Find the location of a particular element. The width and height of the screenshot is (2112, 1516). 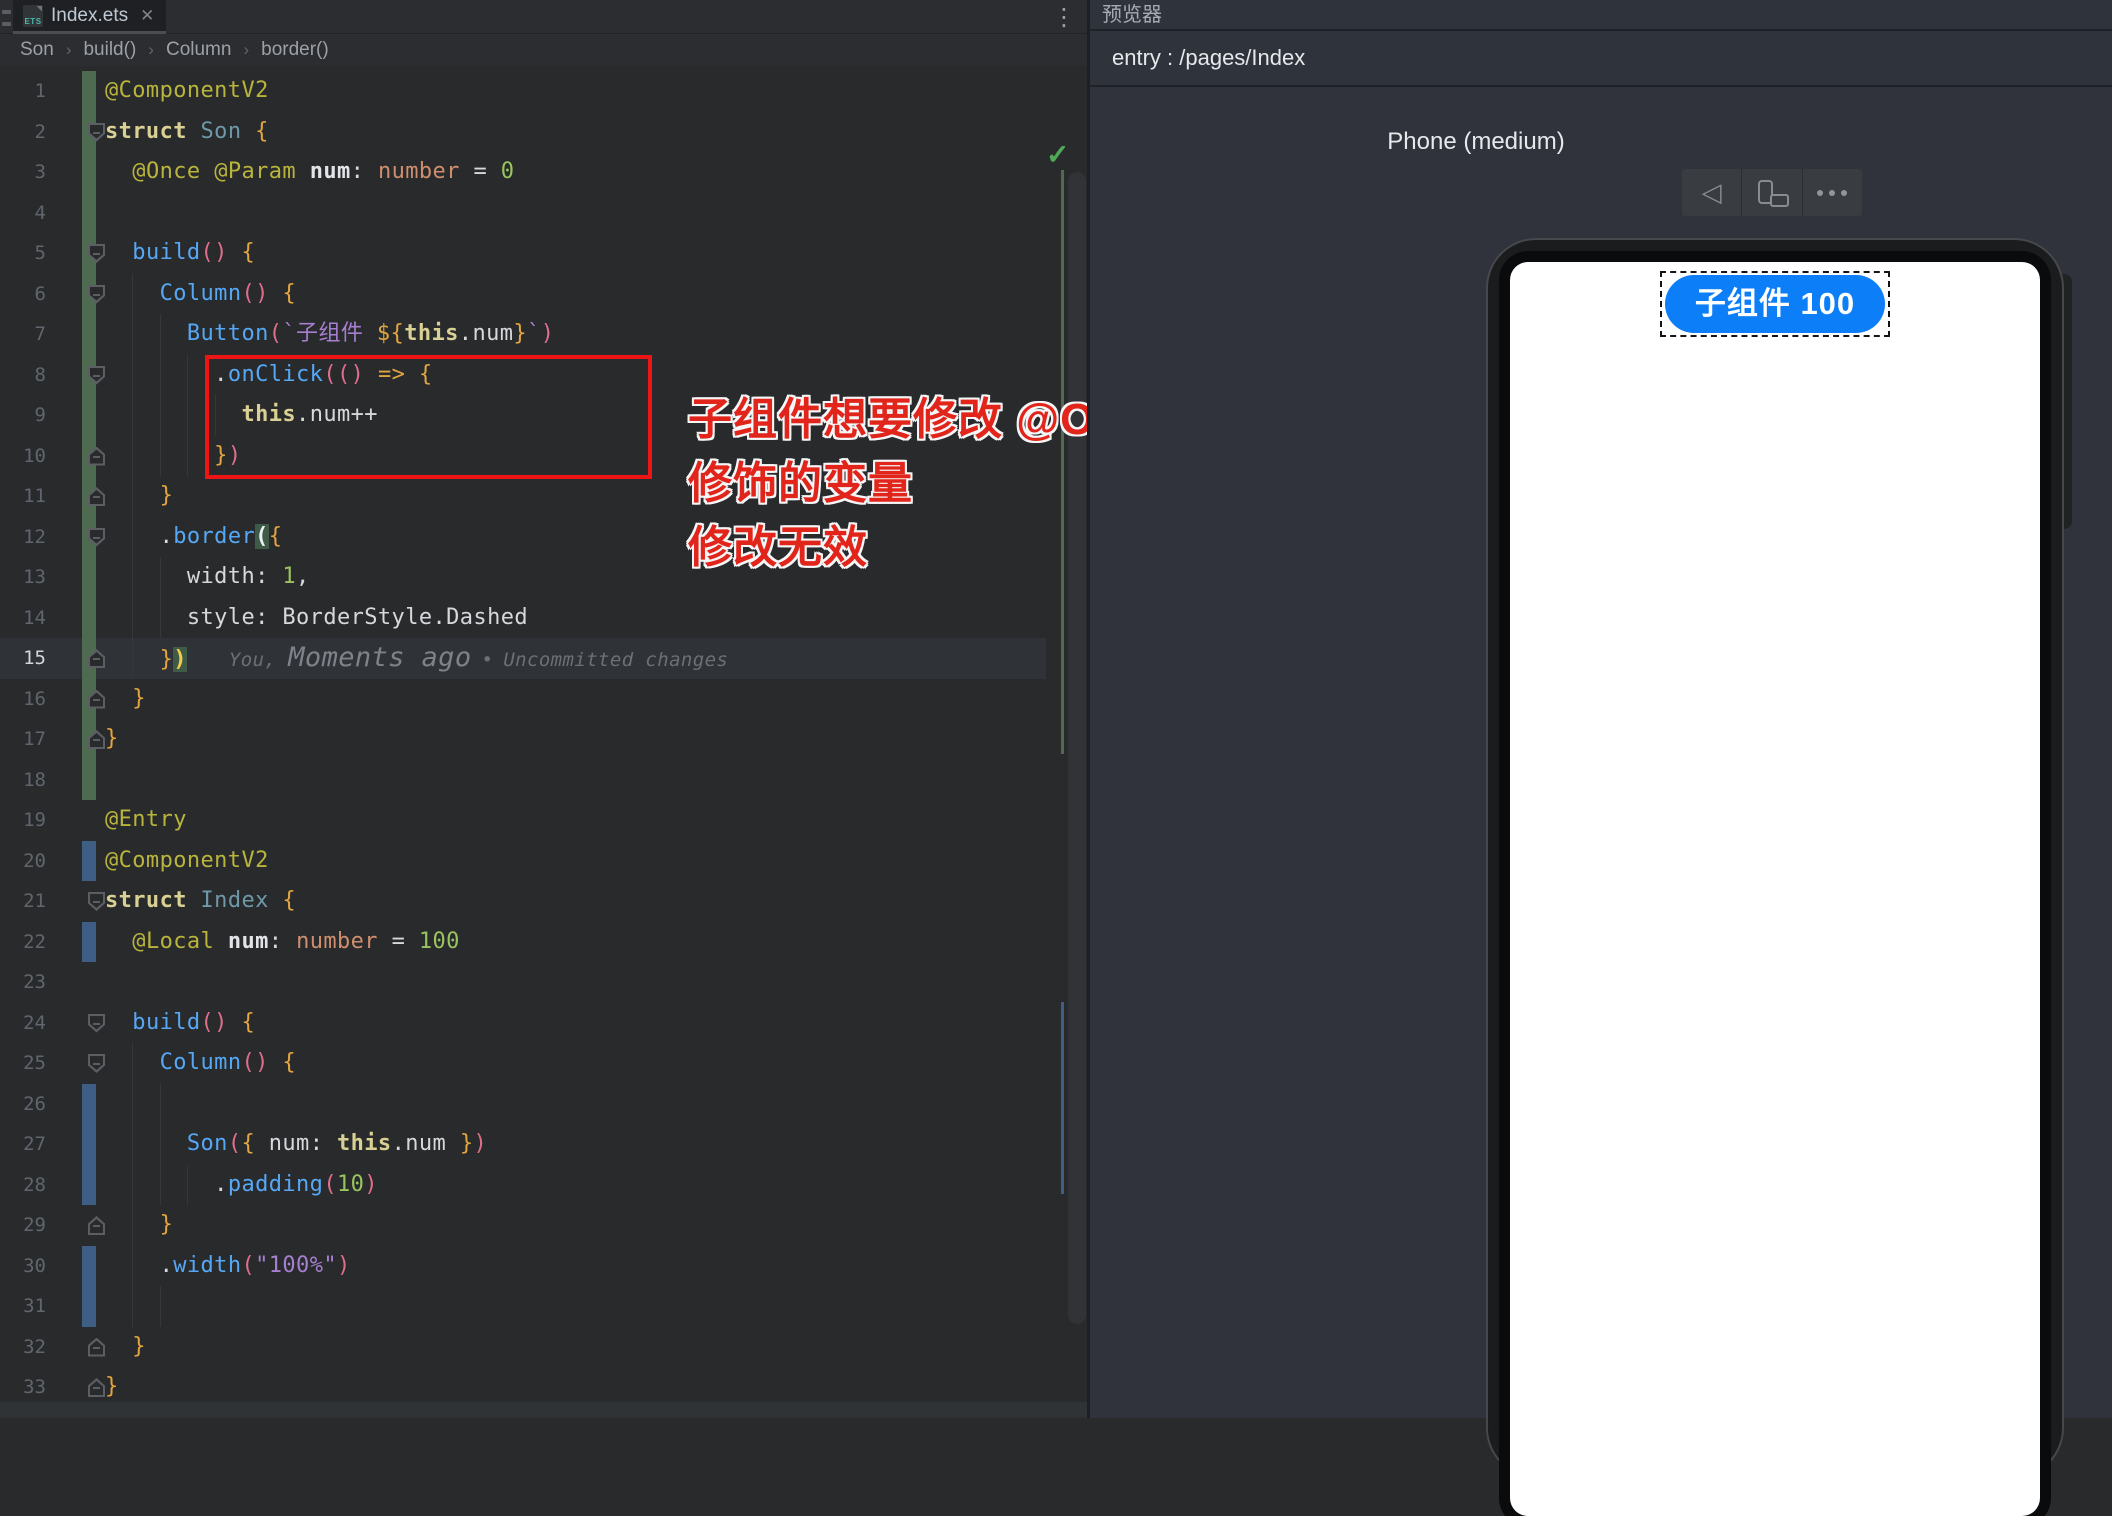

code-line-31: 31 is located at coordinates (523, 1306).